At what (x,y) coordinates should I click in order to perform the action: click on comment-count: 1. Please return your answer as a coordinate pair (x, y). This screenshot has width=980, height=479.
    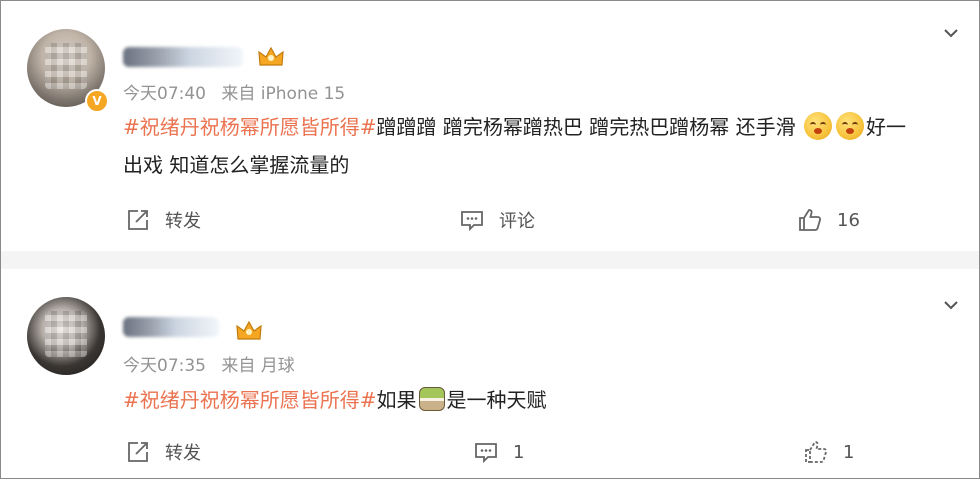
    Looking at the image, I should click on (519, 452).